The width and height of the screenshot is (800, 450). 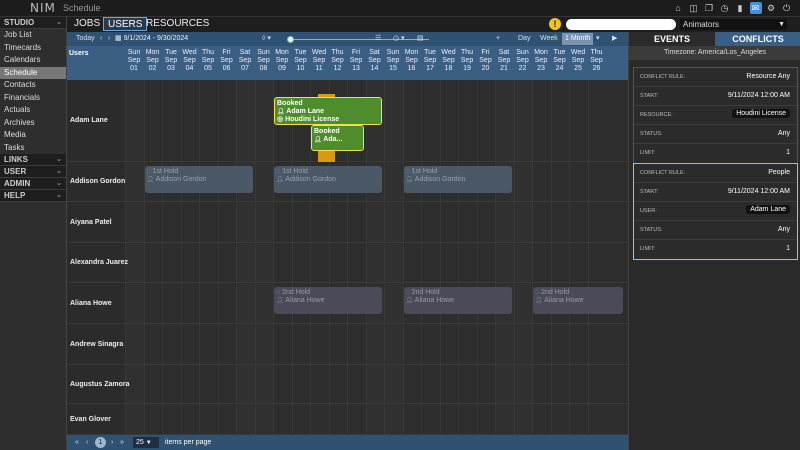 What do you see at coordinates (467, 61) in the screenshot?
I see `day-header: Thu Sep 19` at bounding box center [467, 61].